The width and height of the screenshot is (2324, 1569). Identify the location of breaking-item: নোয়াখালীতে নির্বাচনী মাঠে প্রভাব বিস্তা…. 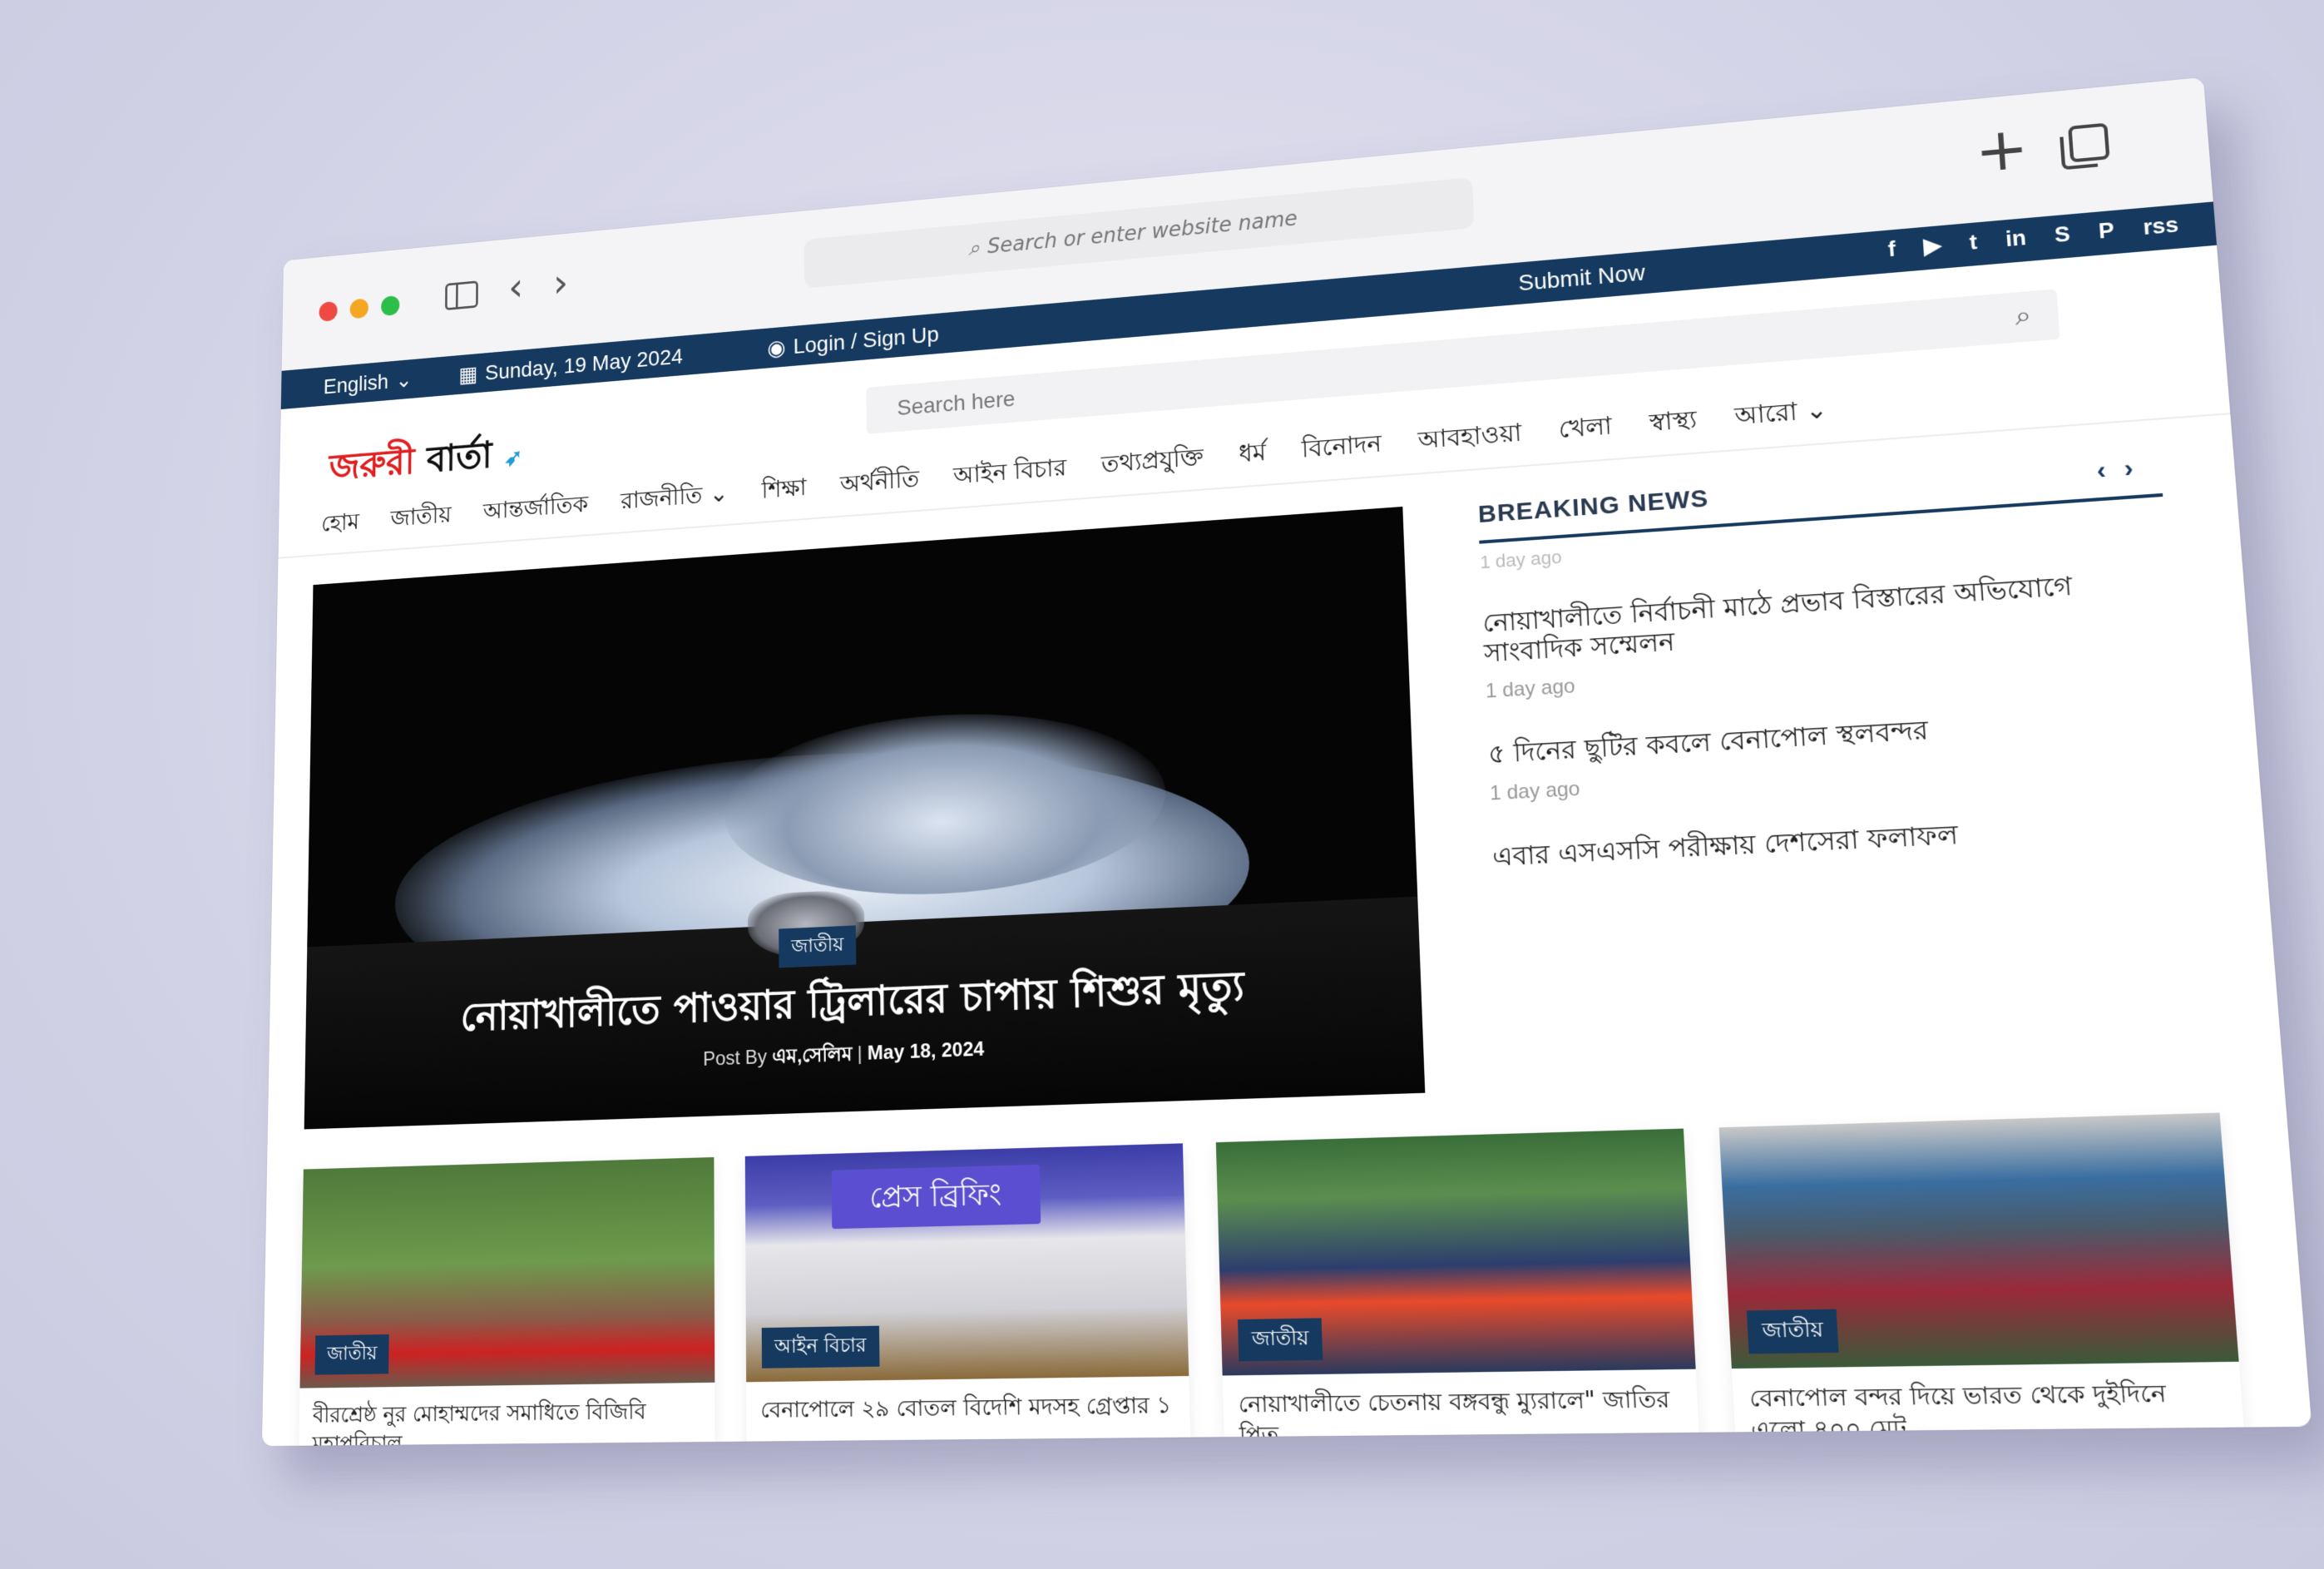
(1829, 635).